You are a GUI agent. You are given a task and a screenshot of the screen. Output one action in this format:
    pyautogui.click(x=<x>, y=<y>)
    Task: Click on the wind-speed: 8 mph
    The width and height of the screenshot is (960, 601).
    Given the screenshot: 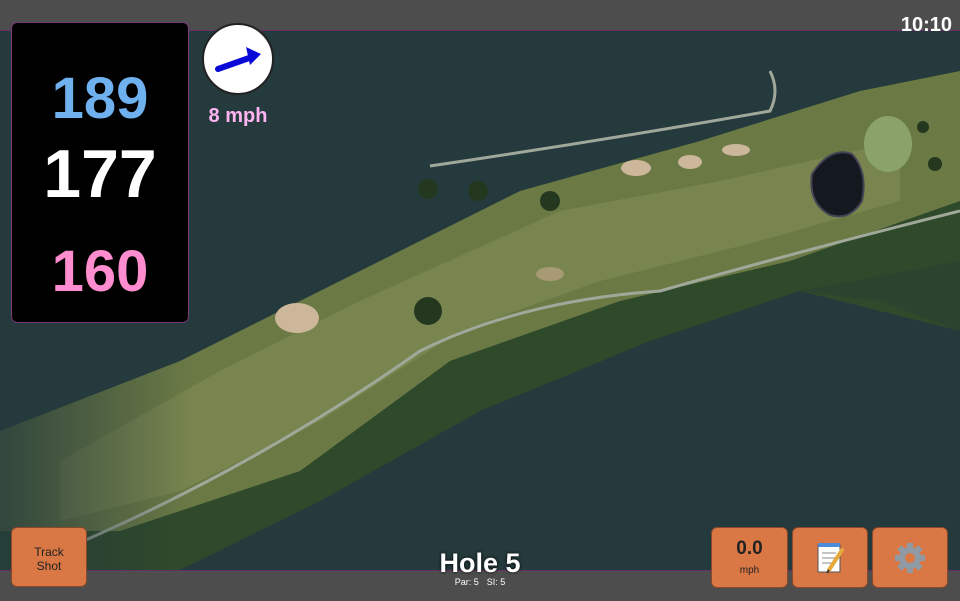 What is the action you would take?
    pyautogui.click(x=238, y=116)
    